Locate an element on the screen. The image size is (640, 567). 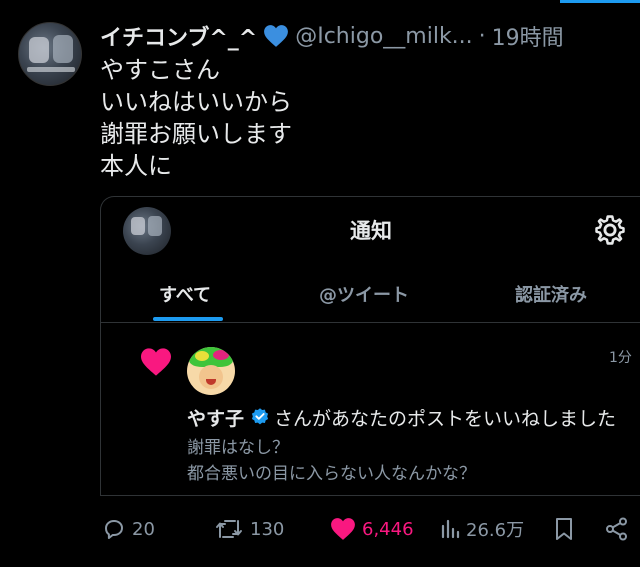
liker-name: やす子 is located at coordinates (216, 418).